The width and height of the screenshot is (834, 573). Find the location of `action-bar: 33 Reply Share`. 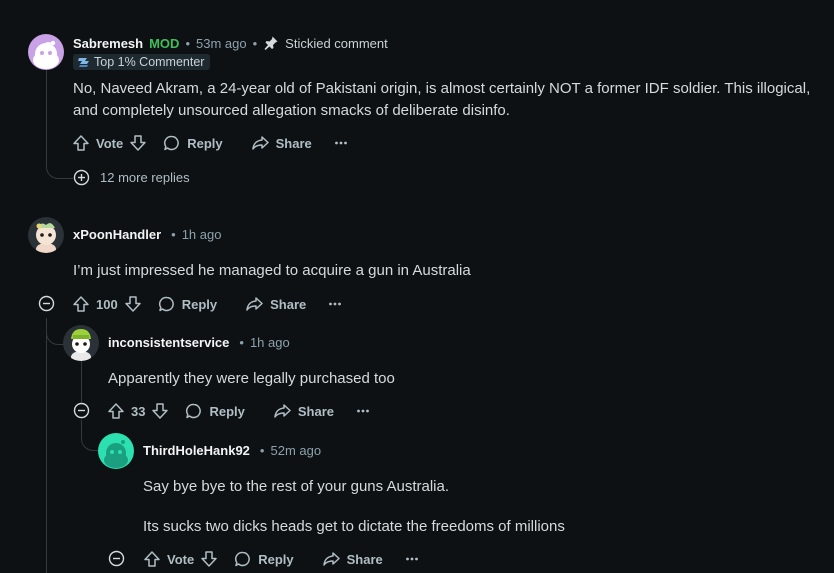

action-bar: 33 Reply Share is located at coordinates (238, 411).